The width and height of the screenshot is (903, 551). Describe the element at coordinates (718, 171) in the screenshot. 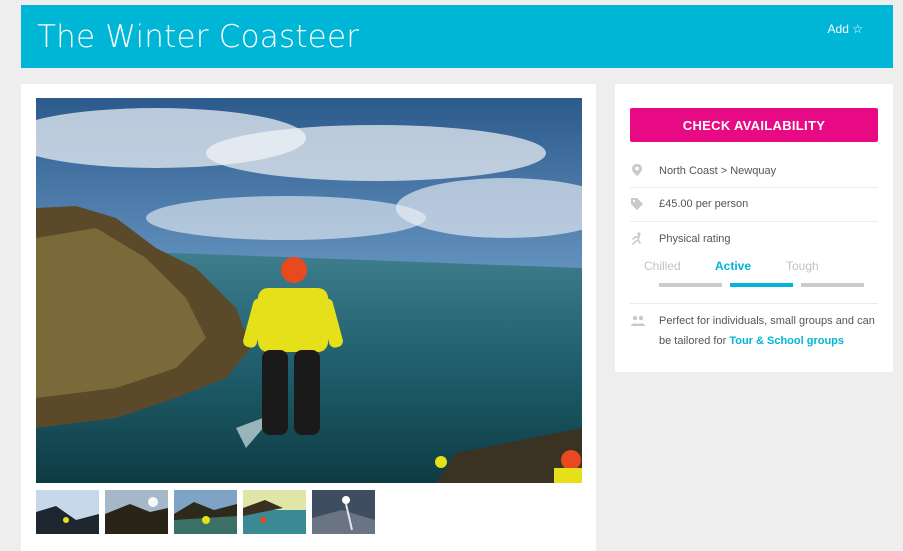

I see `location-text: North Coast > Newquay` at that location.